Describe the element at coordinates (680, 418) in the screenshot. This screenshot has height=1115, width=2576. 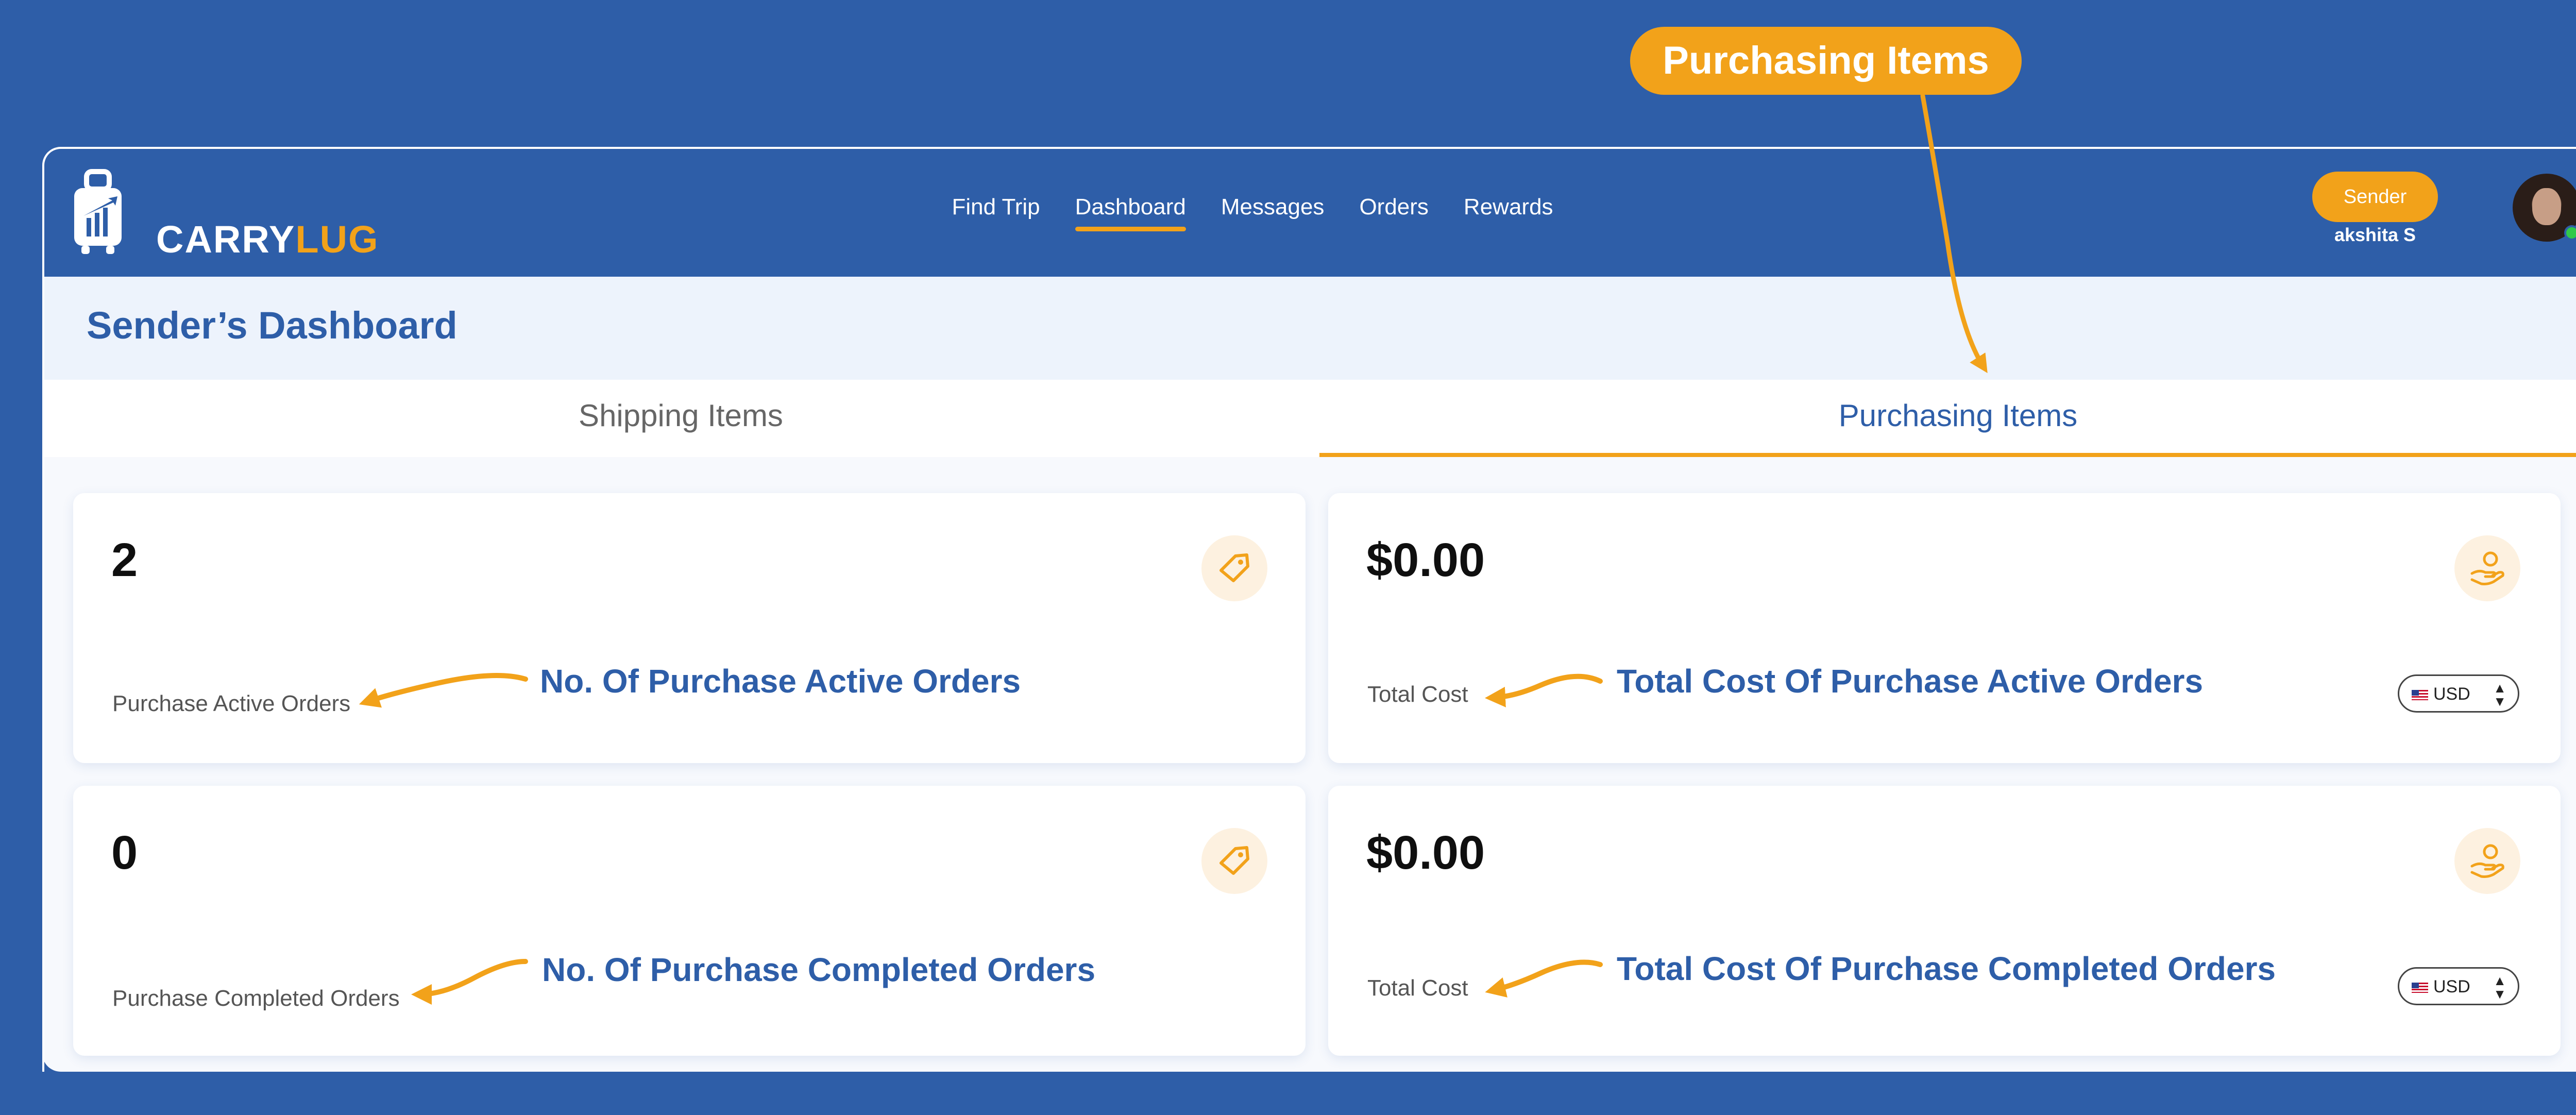
I see `tab-shipping-items: Shipping Items` at that location.